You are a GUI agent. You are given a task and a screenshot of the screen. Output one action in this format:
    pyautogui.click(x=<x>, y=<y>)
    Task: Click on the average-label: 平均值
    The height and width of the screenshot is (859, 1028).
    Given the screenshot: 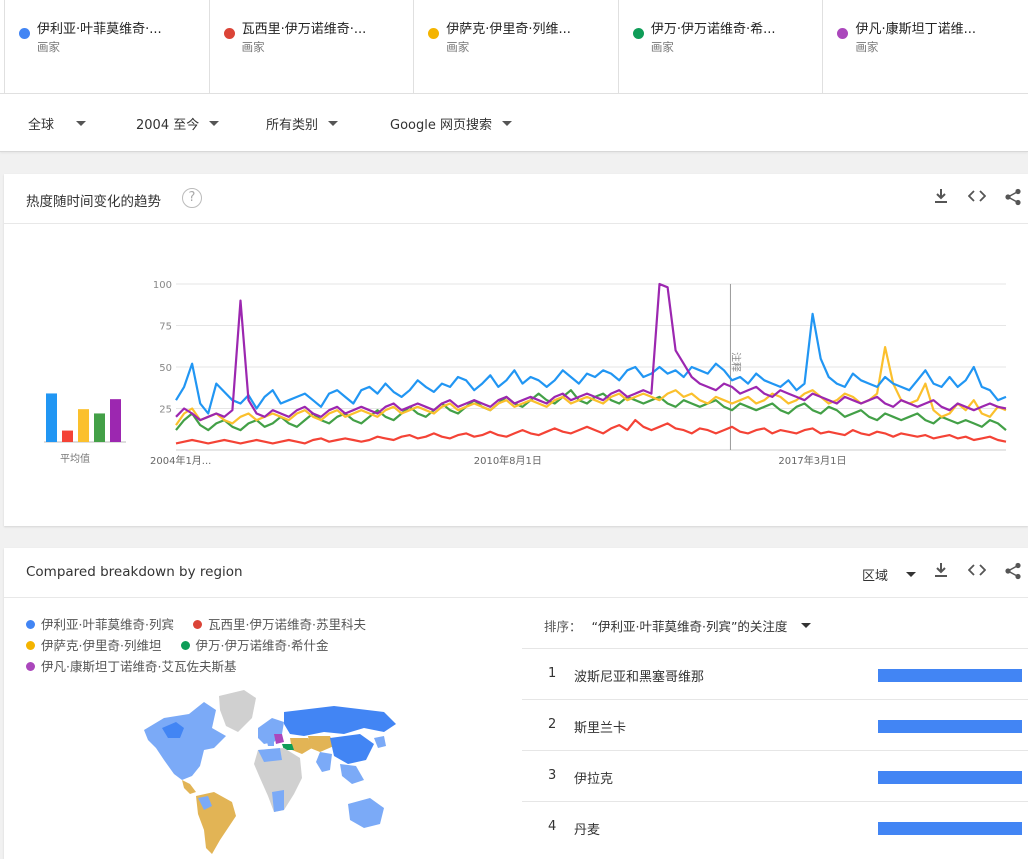 What is the action you would take?
    pyautogui.click(x=75, y=459)
    